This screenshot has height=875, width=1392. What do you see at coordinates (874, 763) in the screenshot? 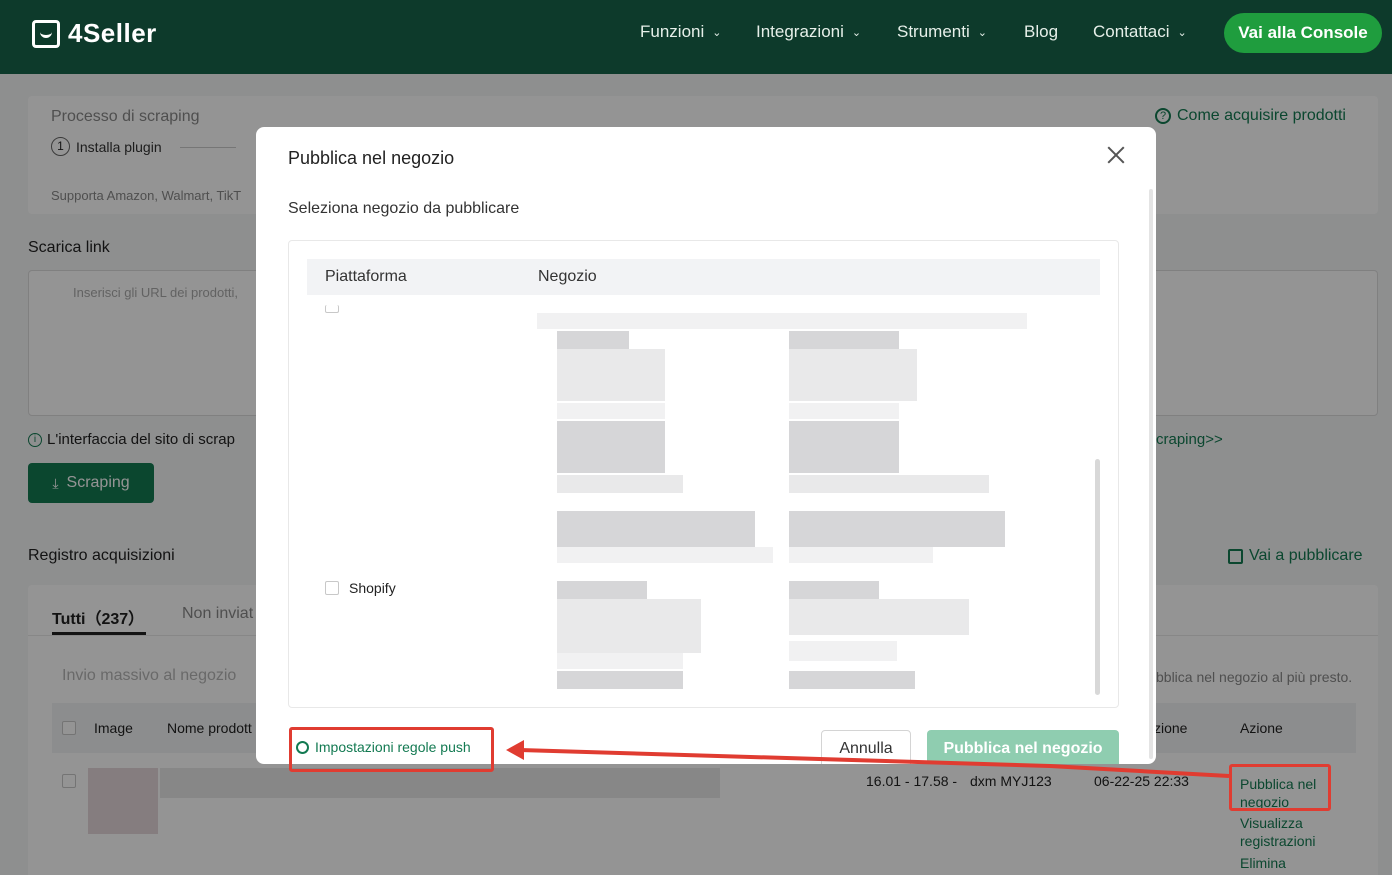
I see `arrow-line` at bounding box center [874, 763].